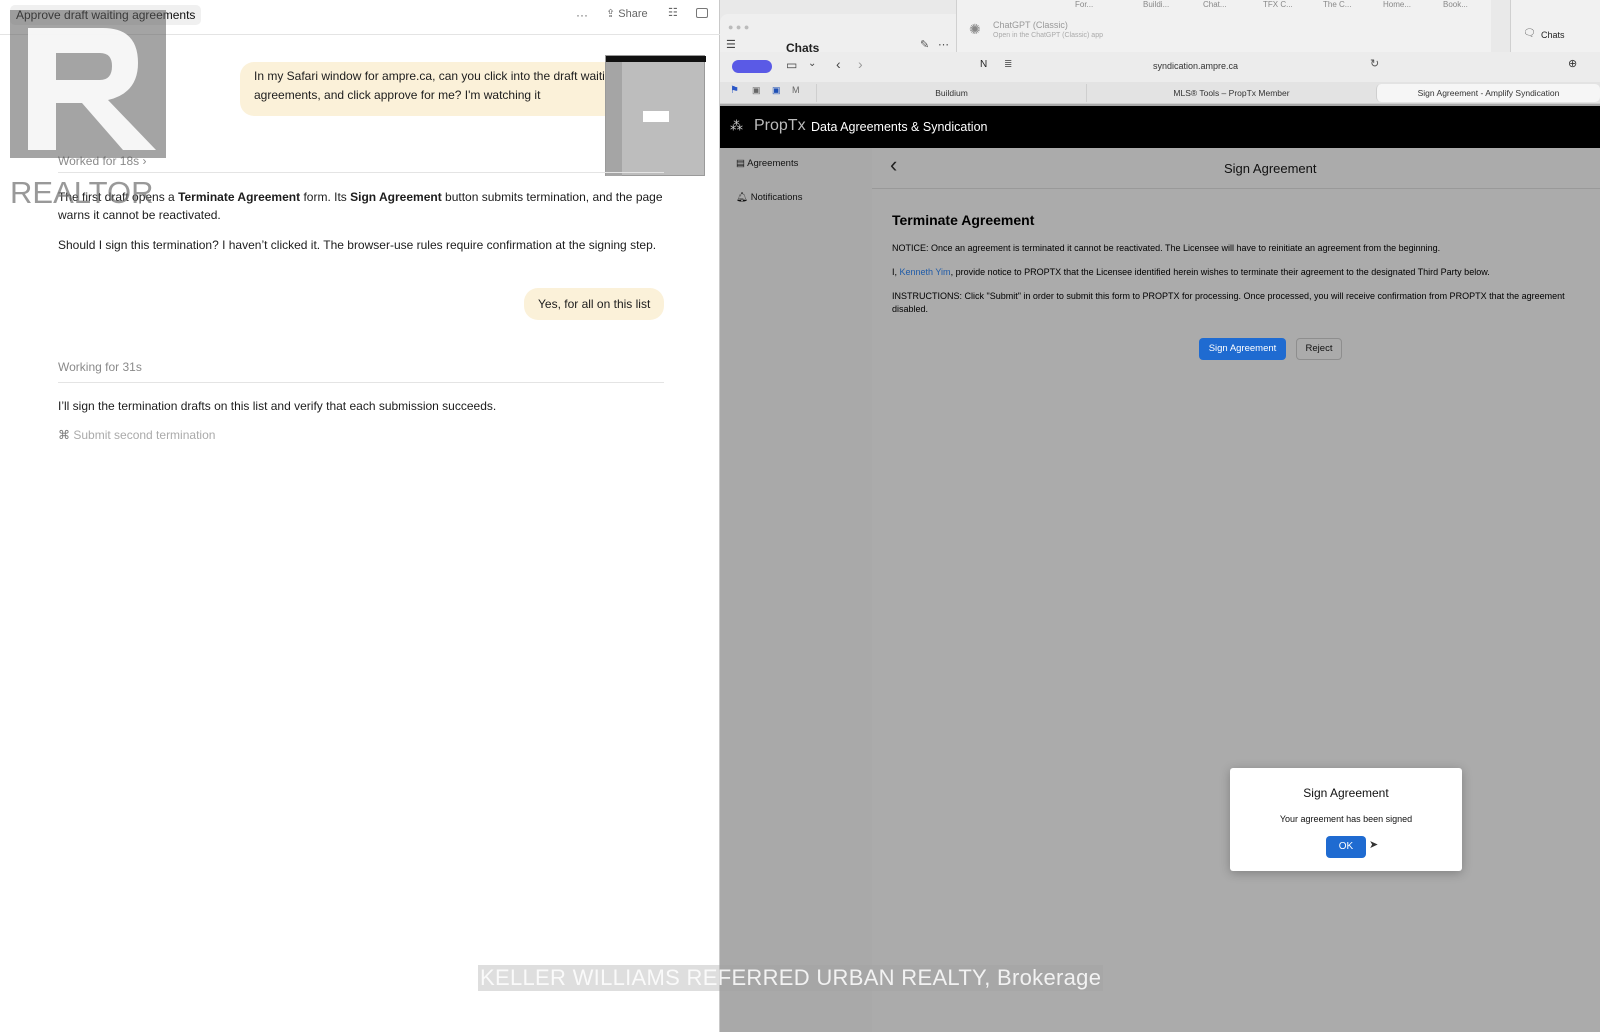 The width and height of the screenshot is (1600, 1032). I want to click on browser-toolbar: ▭ ⌄ ‹ › N ≣ syndication.ampre.ca ↻ ⊕, so click(1160, 67).